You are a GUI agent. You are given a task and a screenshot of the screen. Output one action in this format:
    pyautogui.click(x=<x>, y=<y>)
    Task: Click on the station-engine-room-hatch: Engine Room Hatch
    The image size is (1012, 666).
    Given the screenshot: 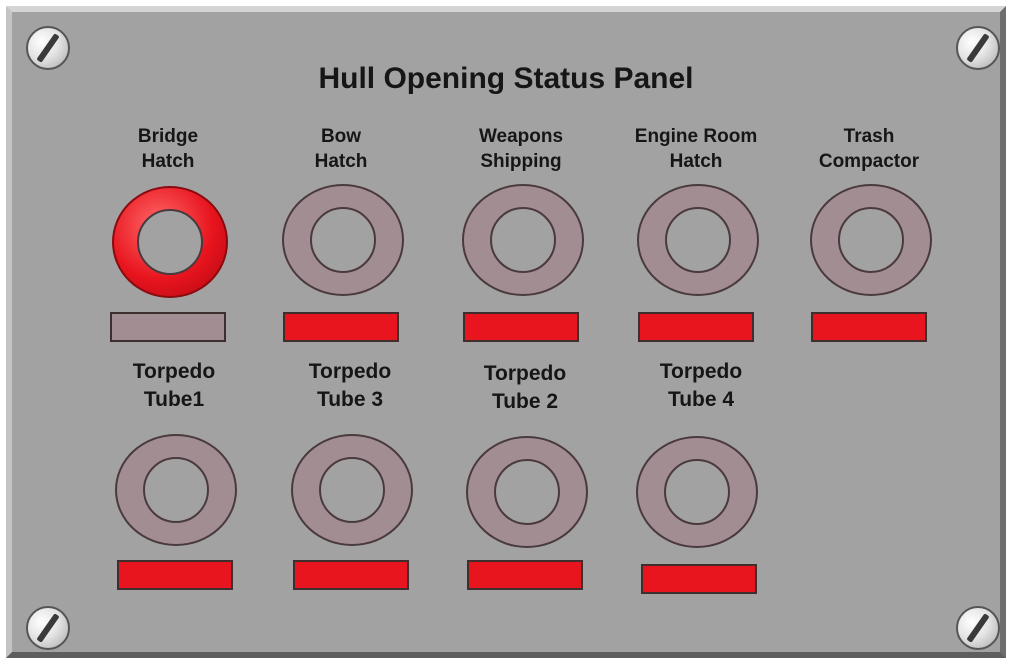 What is the action you would take?
    pyautogui.click(x=696, y=239)
    